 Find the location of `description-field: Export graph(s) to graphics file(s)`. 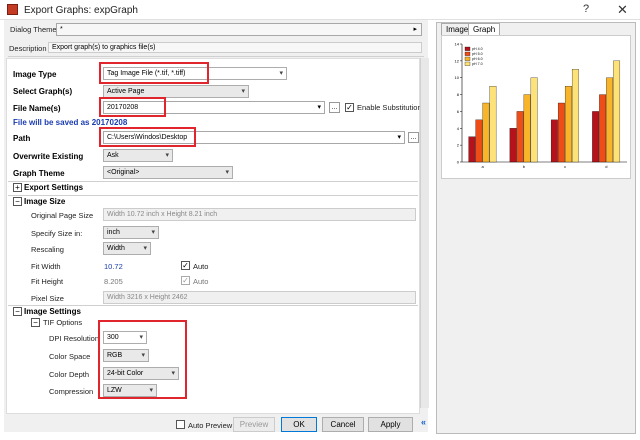

description-field: Export graph(s) to graphics file(s) is located at coordinates (235, 47).